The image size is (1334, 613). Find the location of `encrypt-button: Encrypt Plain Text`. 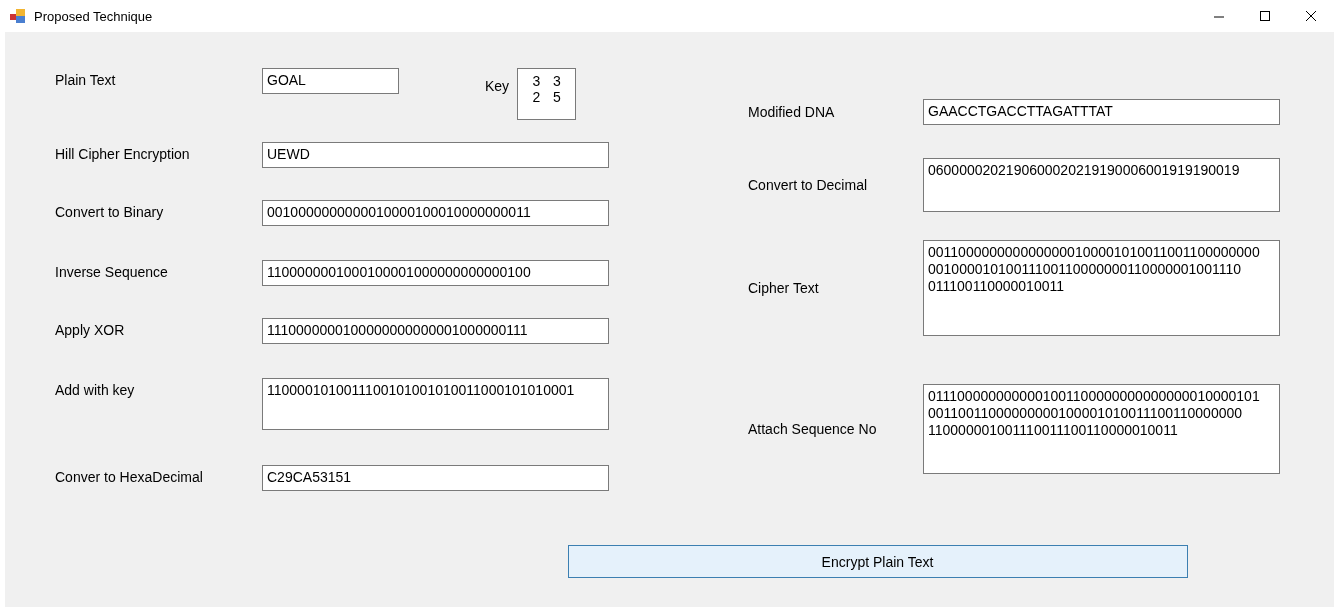

encrypt-button: Encrypt Plain Text is located at coordinates (877, 561).